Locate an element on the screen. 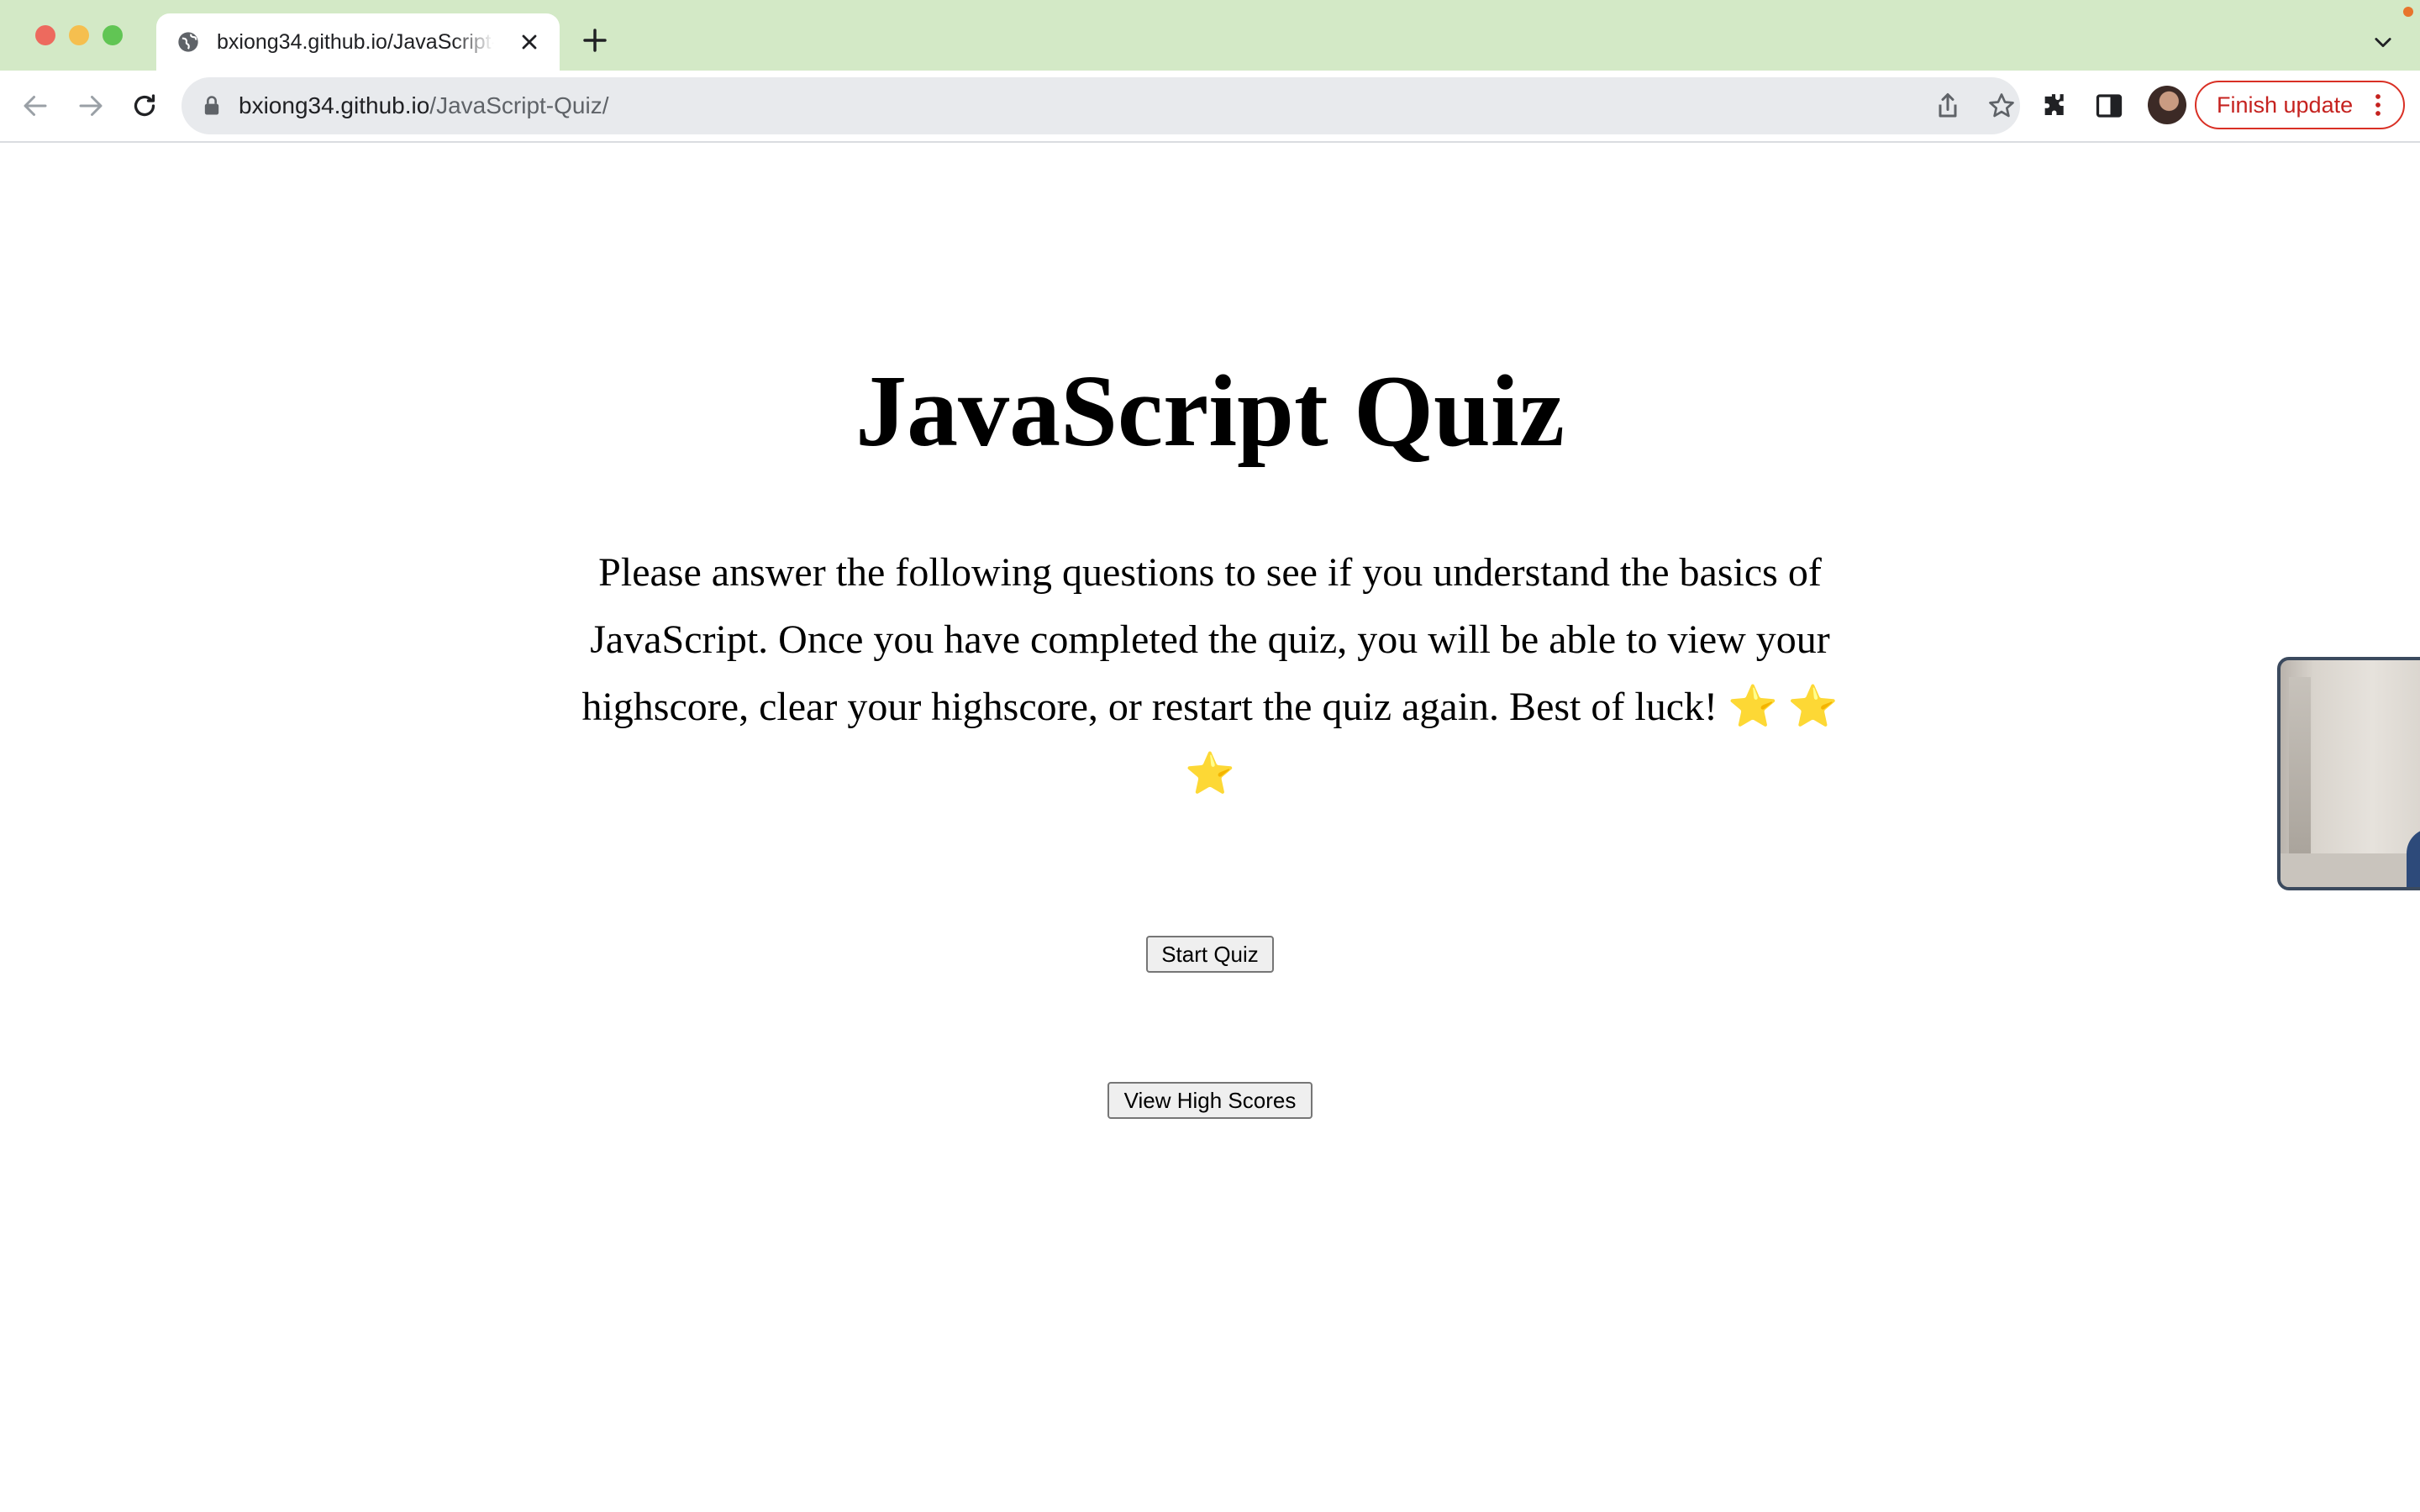  profile-avatar is located at coordinates (2167, 105).